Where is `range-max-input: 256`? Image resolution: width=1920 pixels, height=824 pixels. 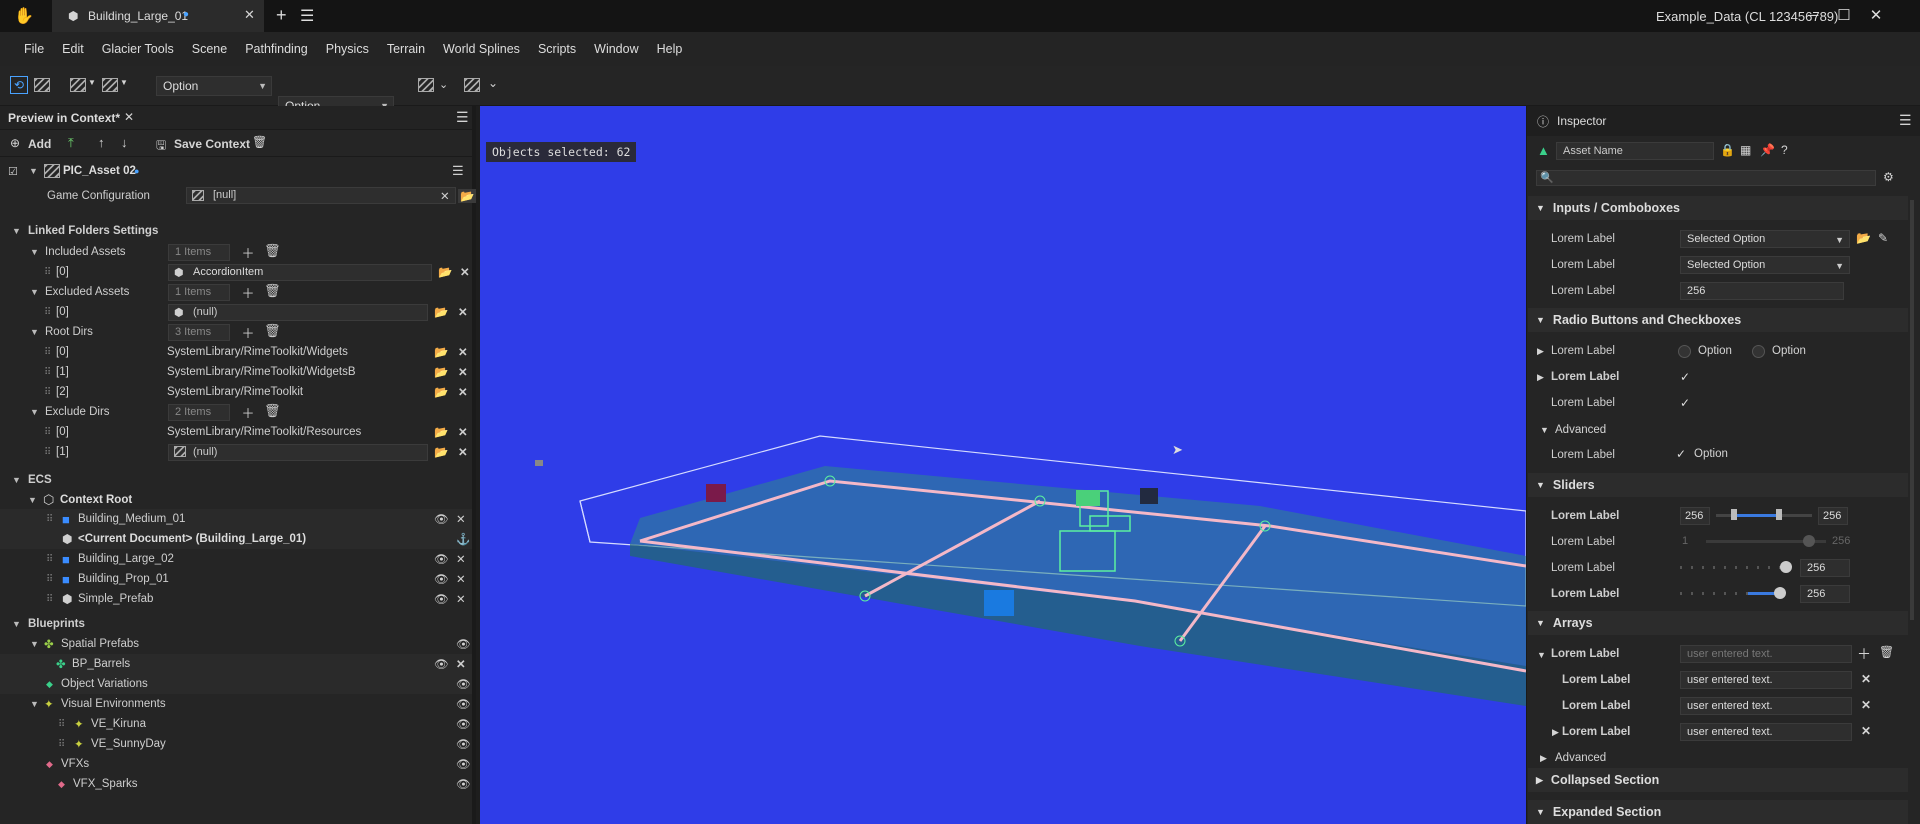 range-max-input: 256 is located at coordinates (1833, 516).